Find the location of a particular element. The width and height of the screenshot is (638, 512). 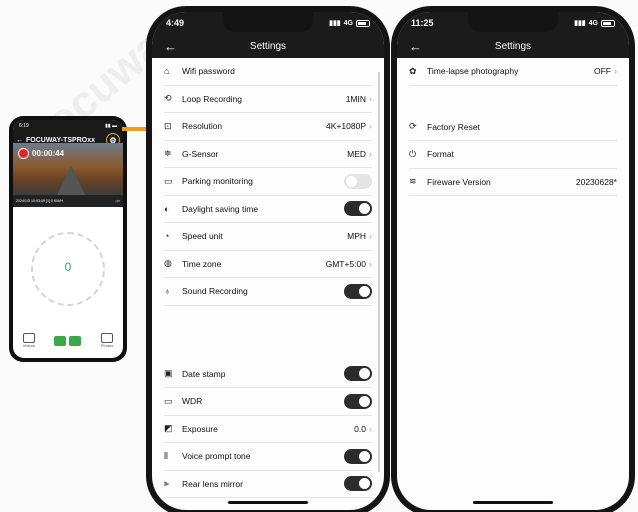

setting-value: MED is located at coordinates (356, 153).